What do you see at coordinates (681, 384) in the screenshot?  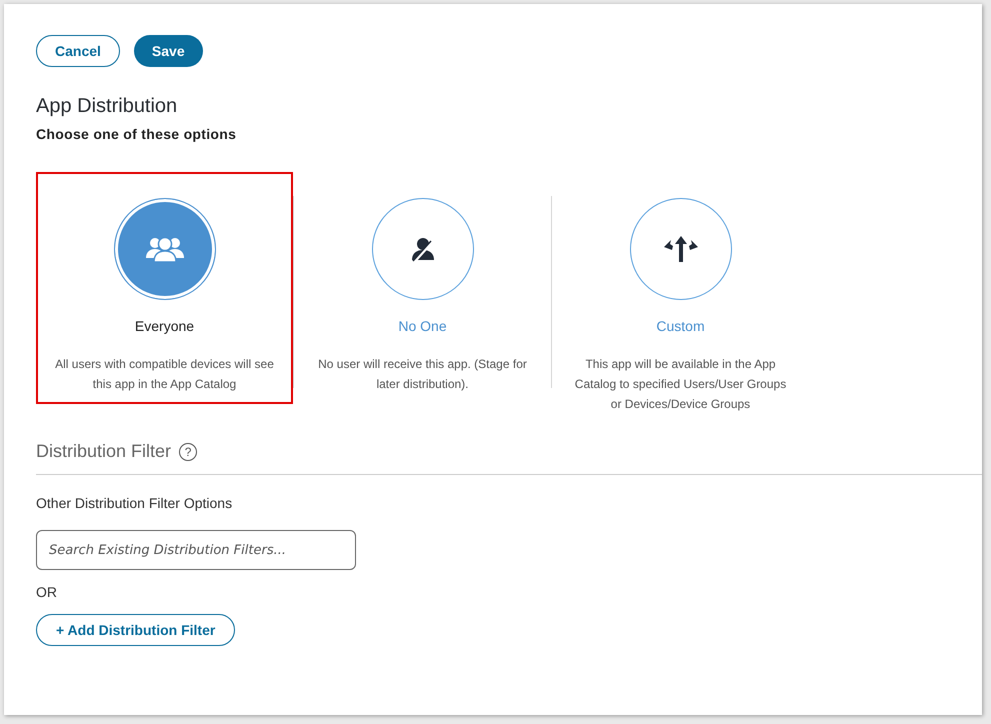 I see `option-description: This app will be available in the App Catalog to specified Users/User Groups or Devices/Device Groups` at bounding box center [681, 384].